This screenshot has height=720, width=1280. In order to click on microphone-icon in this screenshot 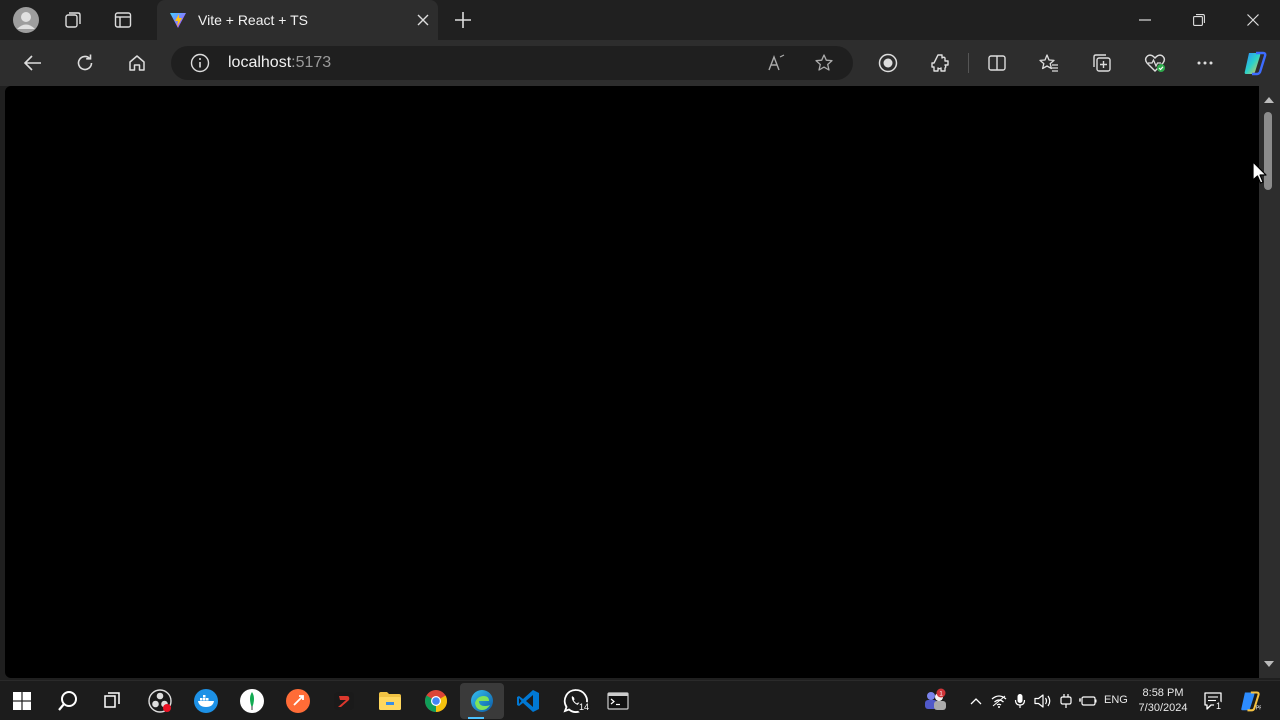, I will do `click(1020, 701)`.